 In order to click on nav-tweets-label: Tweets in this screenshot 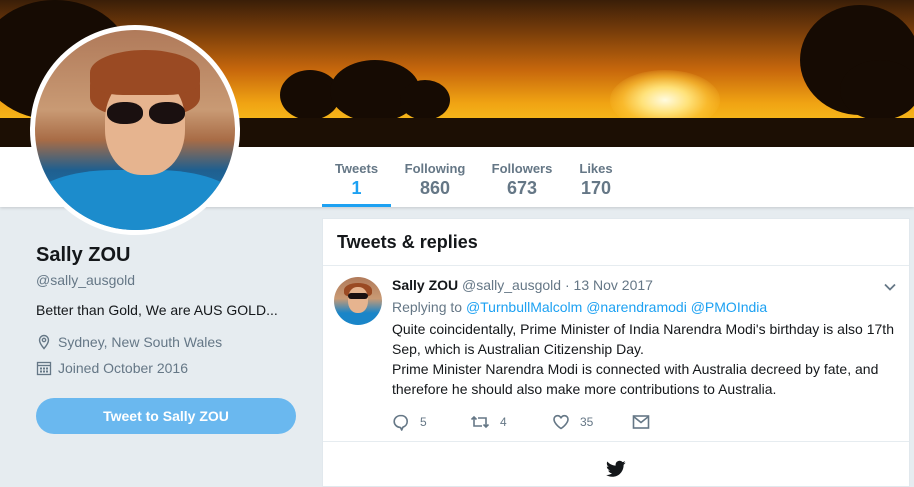, I will do `click(356, 168)`.